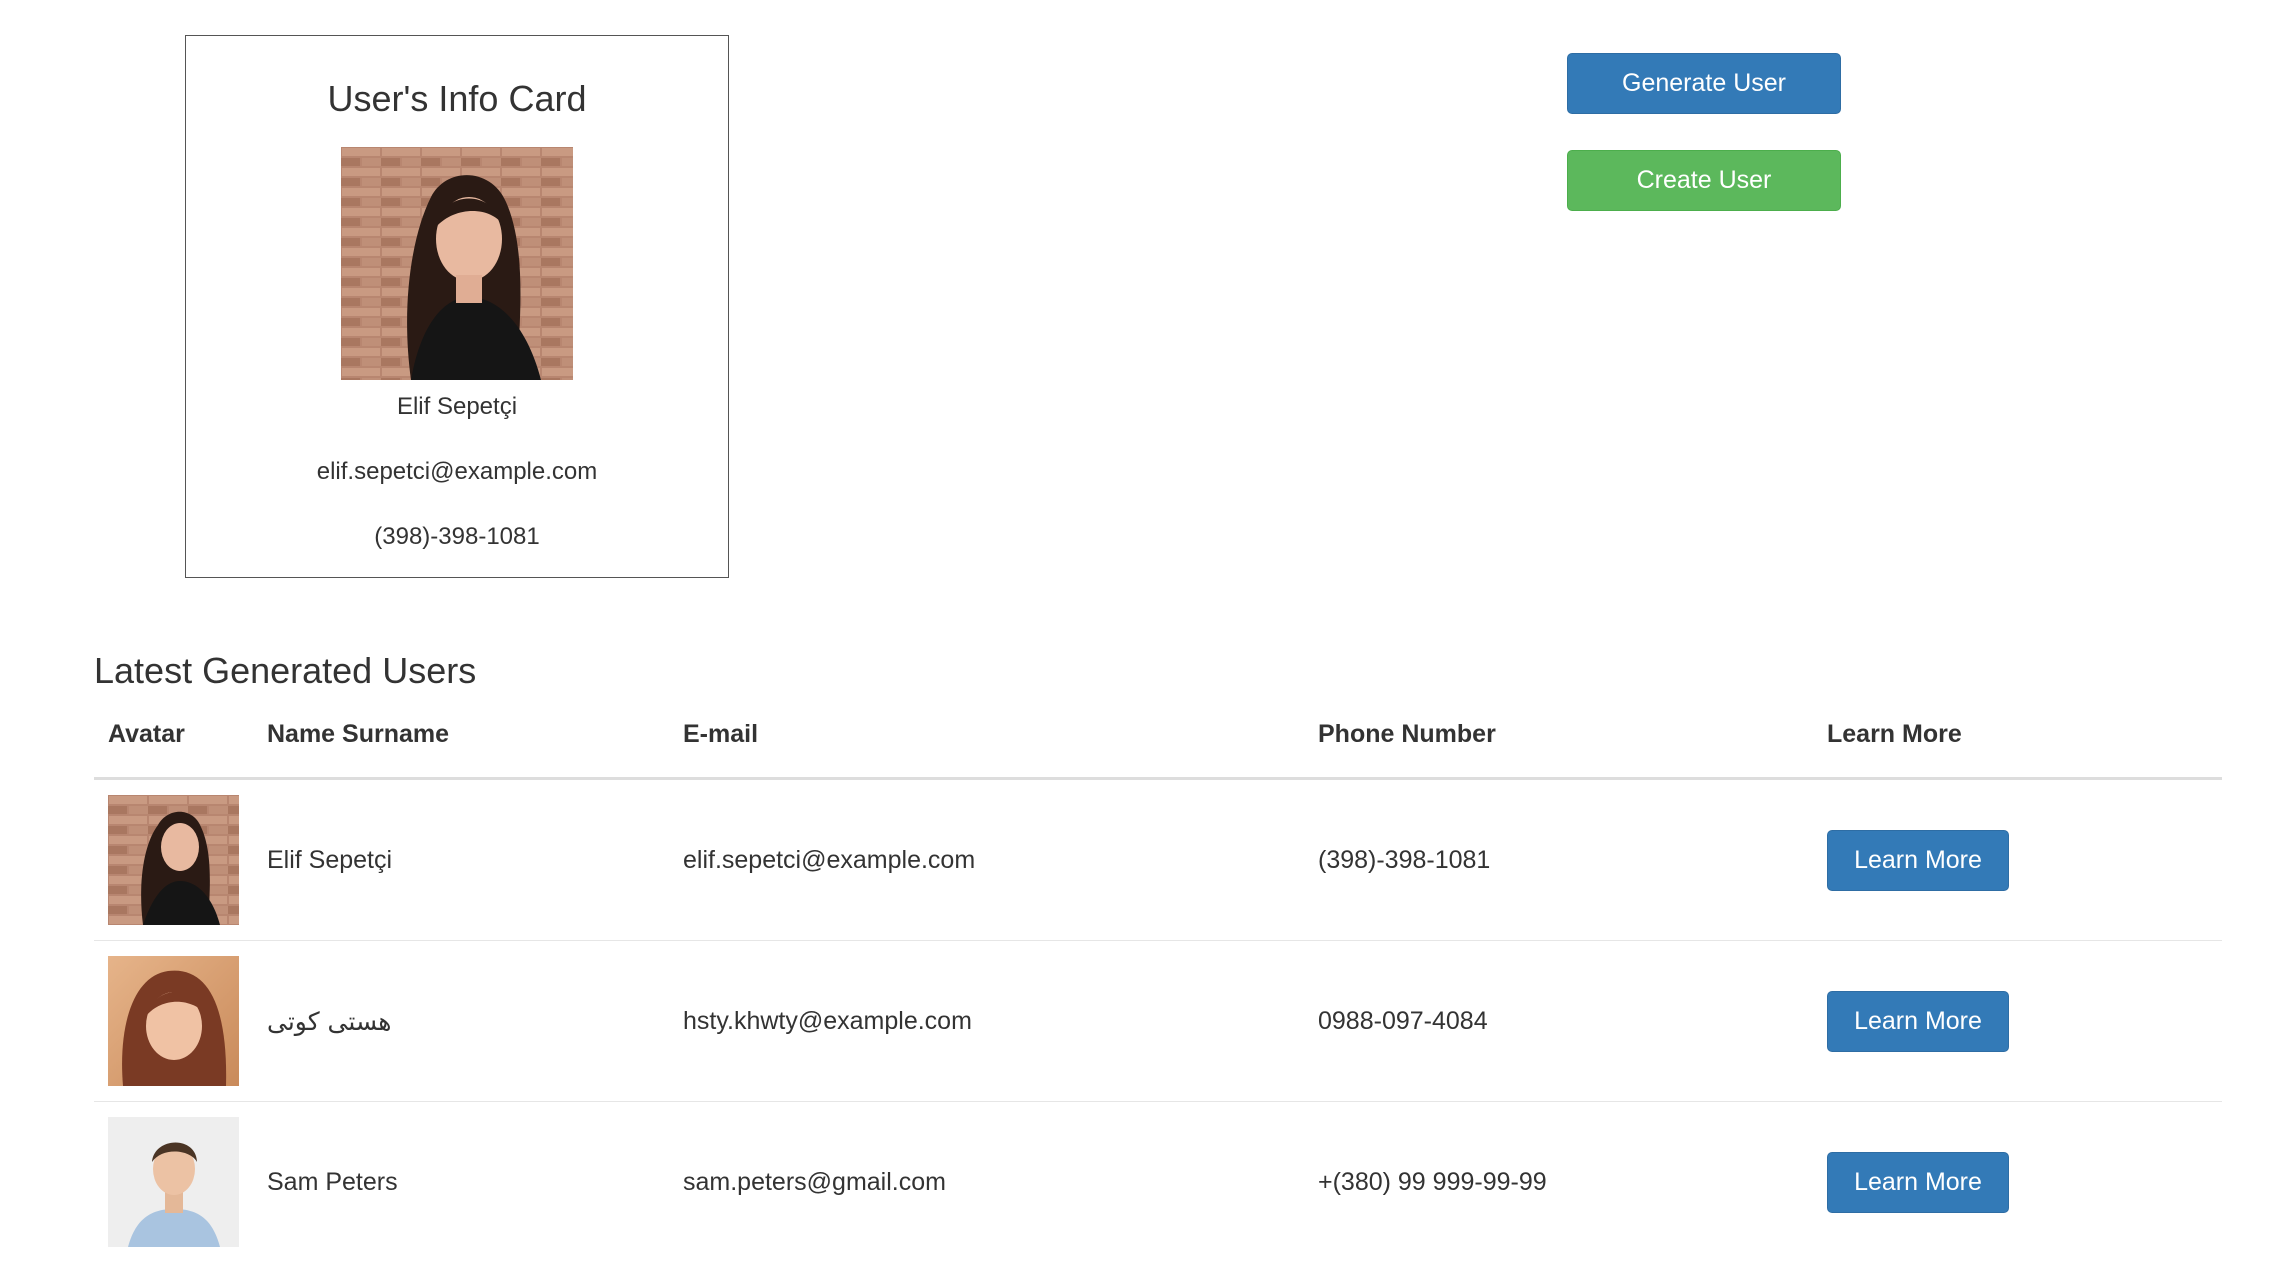 This screenshot has height=1270, width=2294. Describe the element at coordinates (986, 750) in the screenshot. I see `column-header-email: E-mail` at that location.